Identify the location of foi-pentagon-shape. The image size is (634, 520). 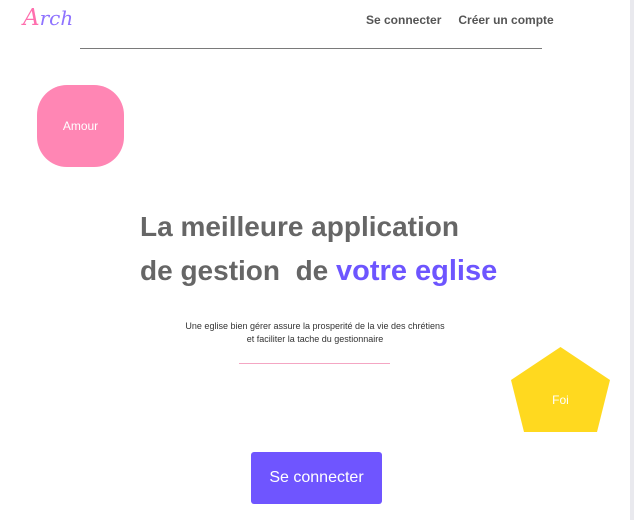
(560, 389).